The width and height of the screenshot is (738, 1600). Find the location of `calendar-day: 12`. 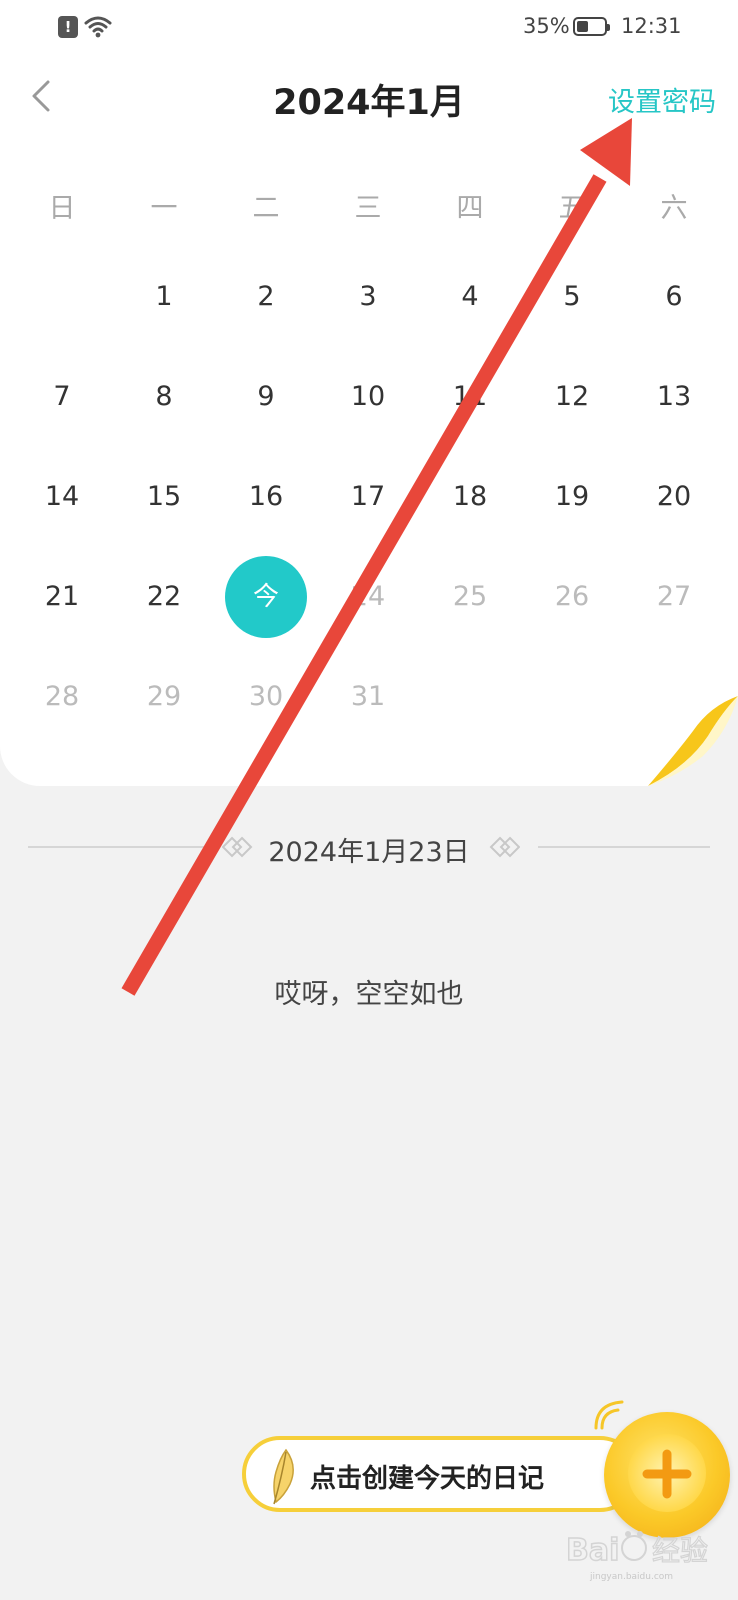

calendar-day: 12 is located at coordinates (572, 397).